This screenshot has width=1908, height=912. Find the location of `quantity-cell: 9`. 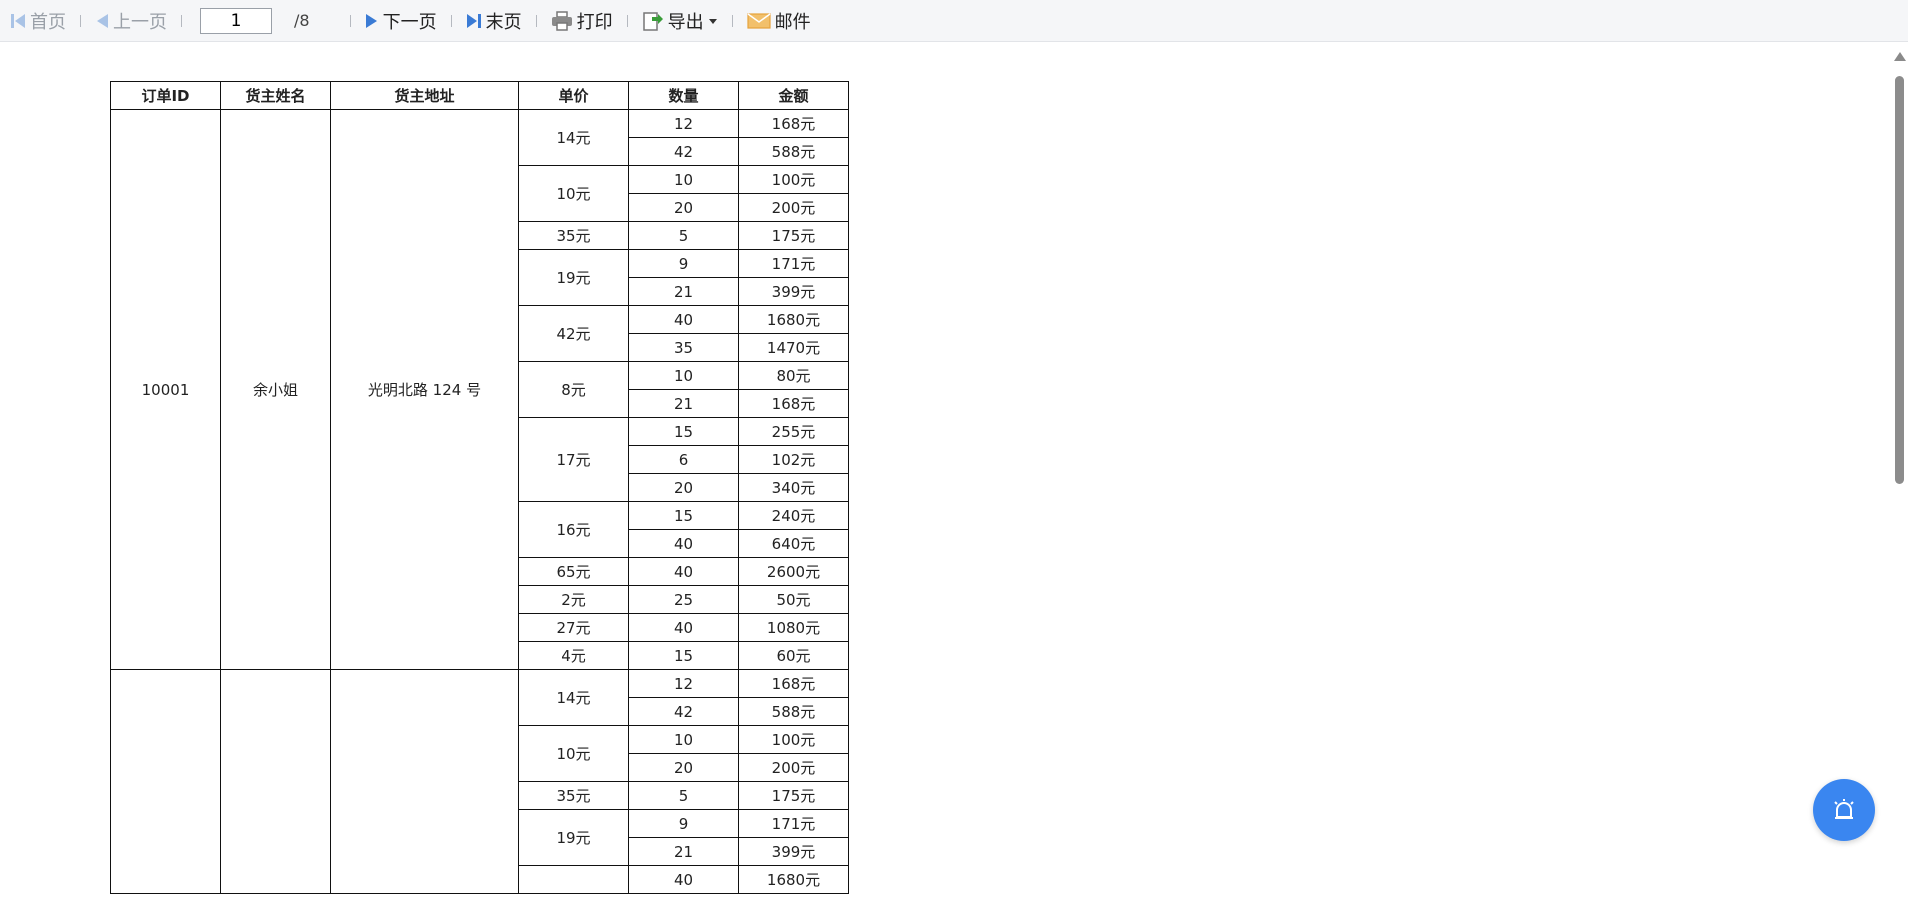

quantity-cell: 9 is located at coordinates (683, 823).